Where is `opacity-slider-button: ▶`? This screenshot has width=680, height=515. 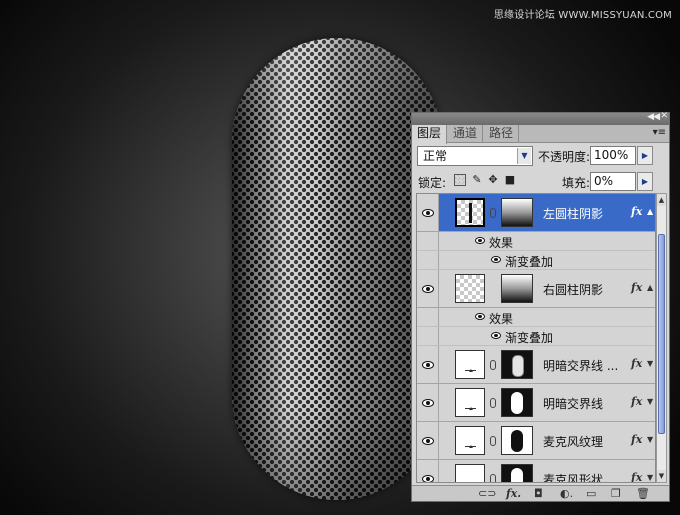
opacity-slider-button: ▶ is located at coordinates (645, 155).